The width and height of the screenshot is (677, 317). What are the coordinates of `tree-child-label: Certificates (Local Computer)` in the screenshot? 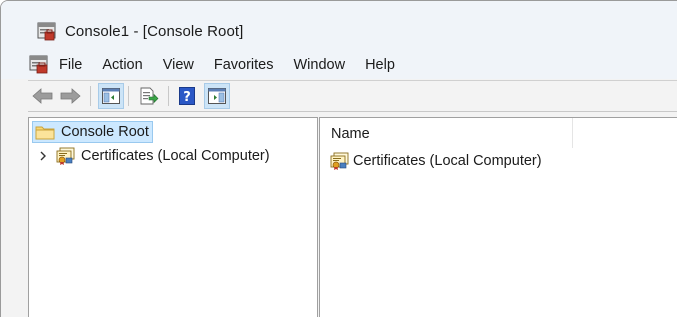 It's located at (175, 156).